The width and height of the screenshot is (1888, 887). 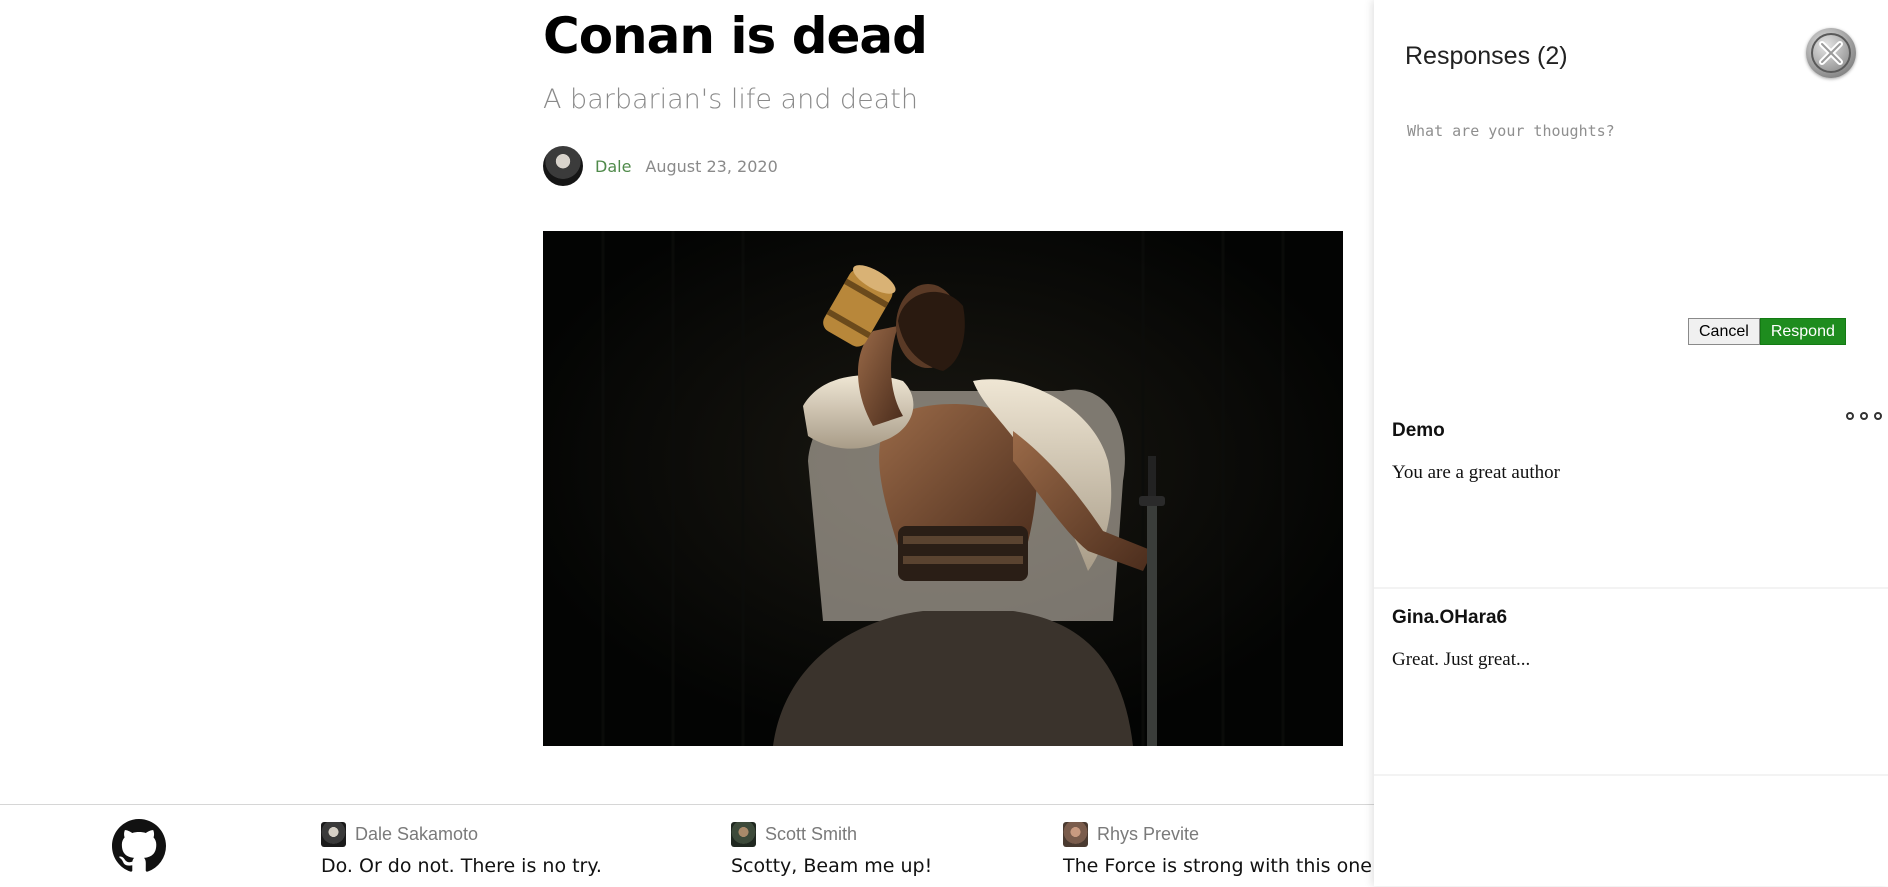 What do you see at coordinates (1724, 331) in the screenshot?
I see `cancel-button: Cancel` at bounding box center [1724, 331].